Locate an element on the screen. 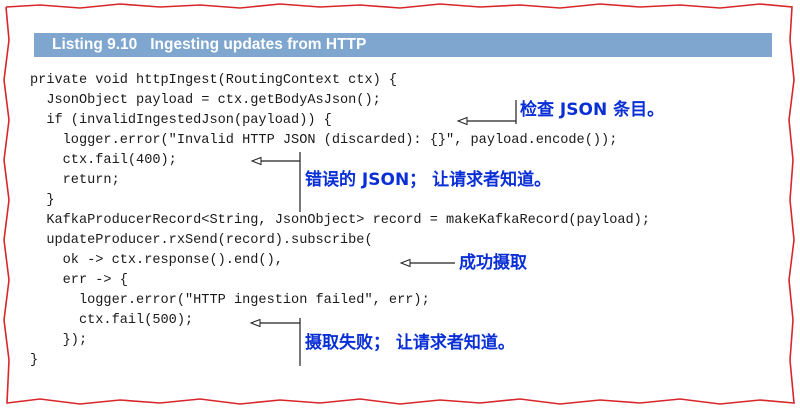 Image resolution: width=800 pixels, height=410 pixels. arrowhead-failure is located at coordinates (255, 323).